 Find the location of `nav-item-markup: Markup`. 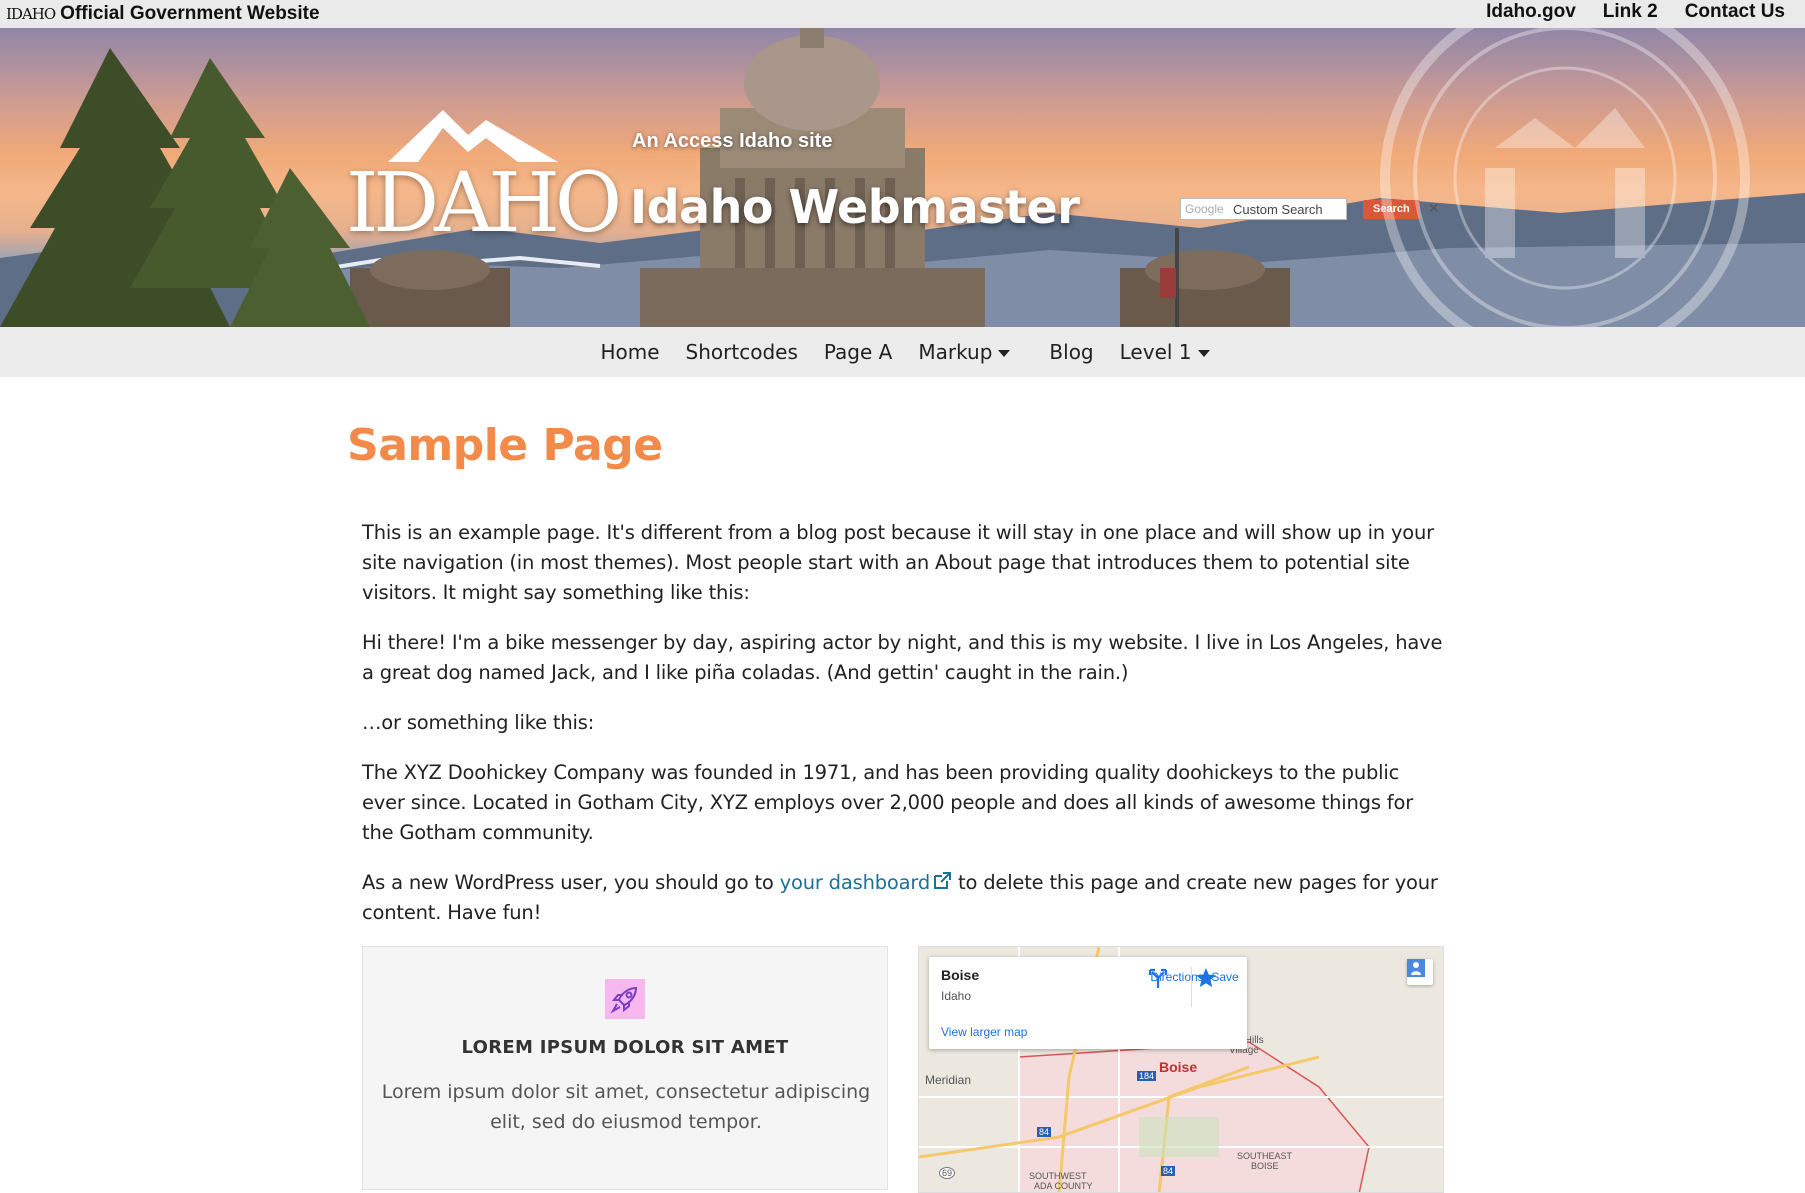

nav-item-markup: Markup is located at coordinates (964, 352).